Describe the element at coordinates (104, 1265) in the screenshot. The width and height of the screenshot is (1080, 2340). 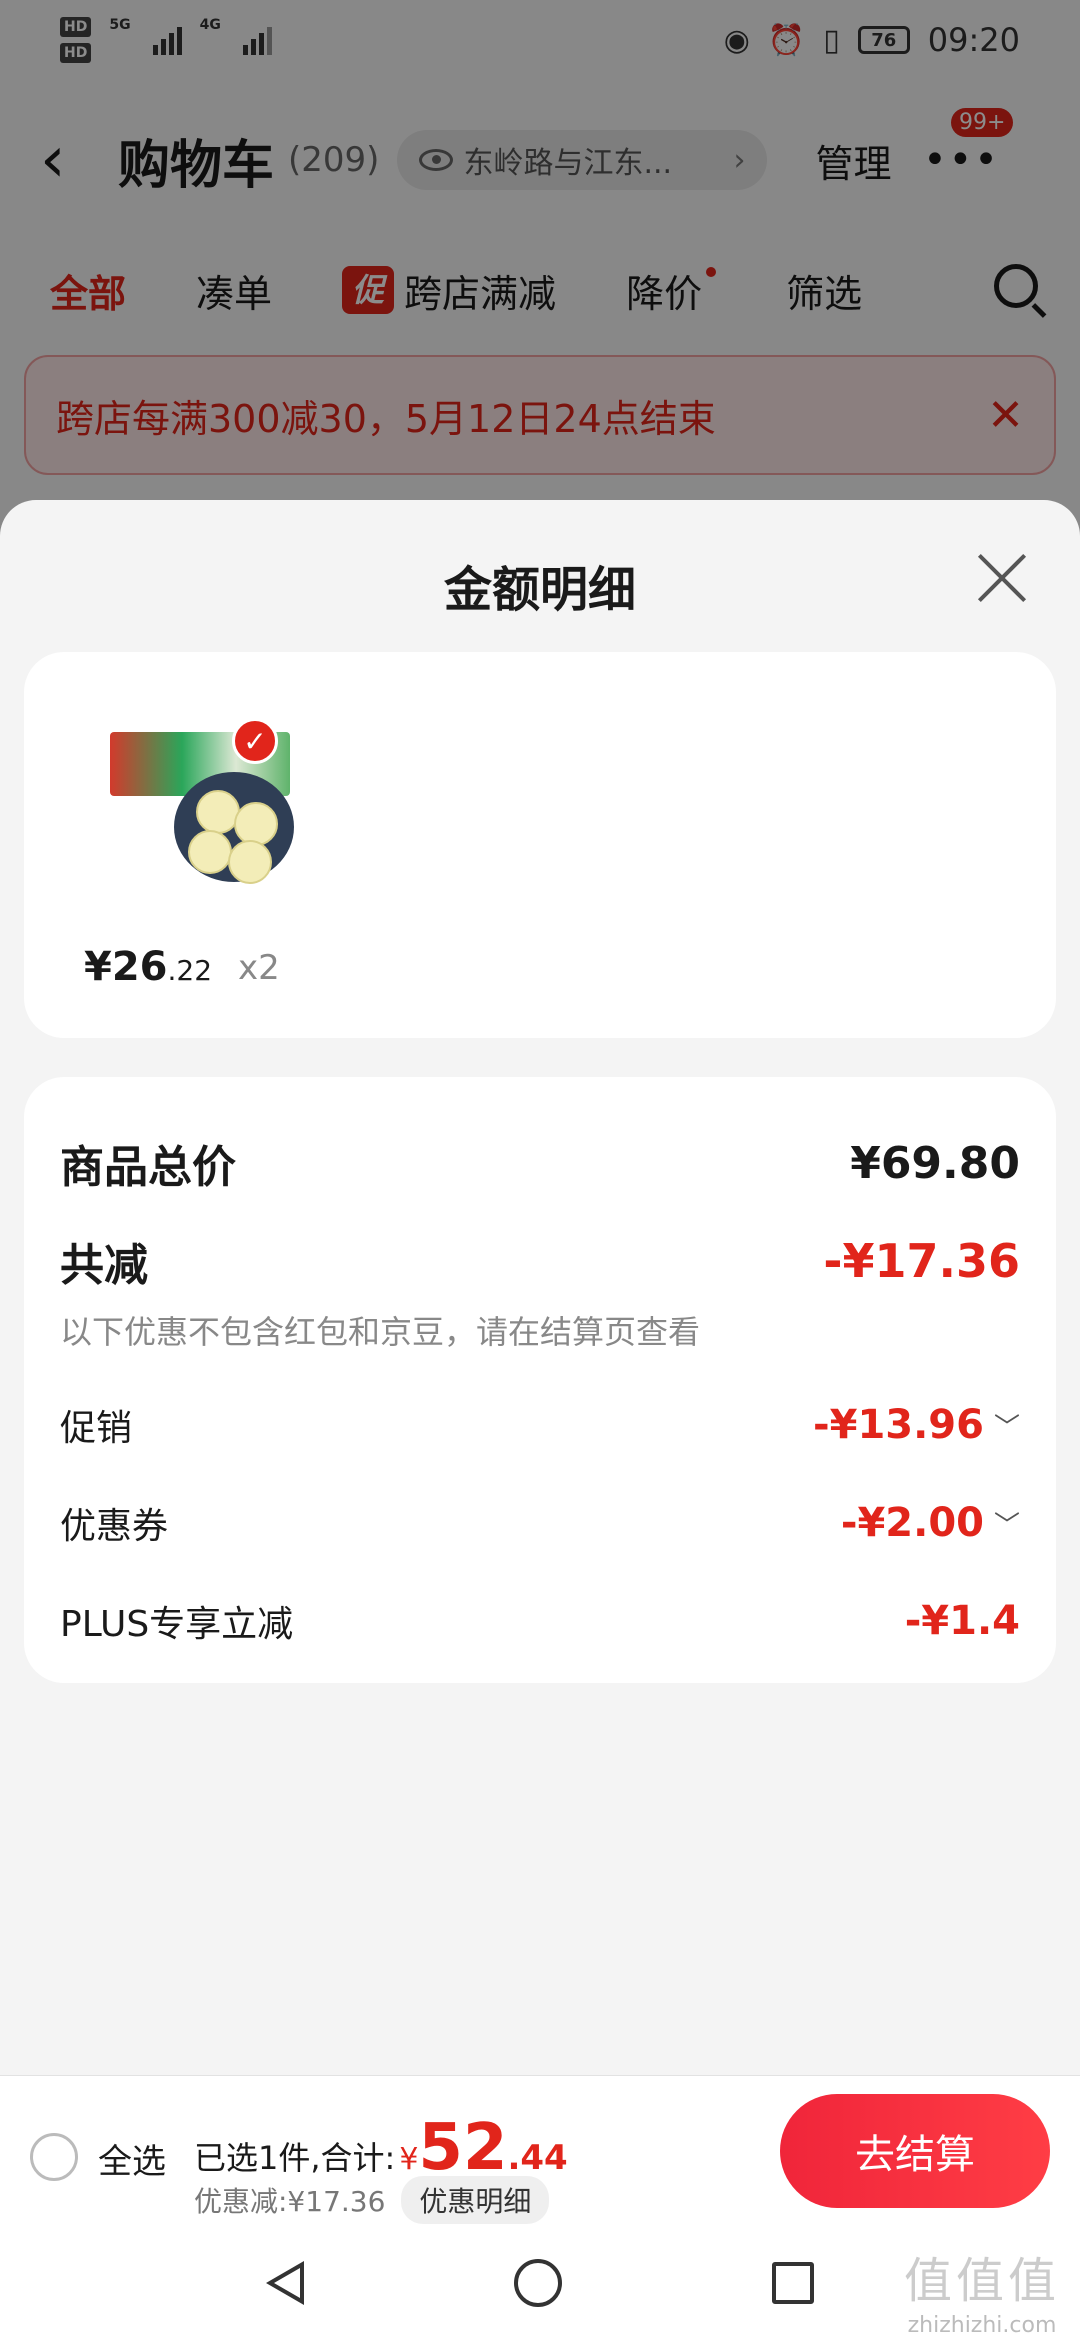
I see `total-reduce-label: 共减` at that location.